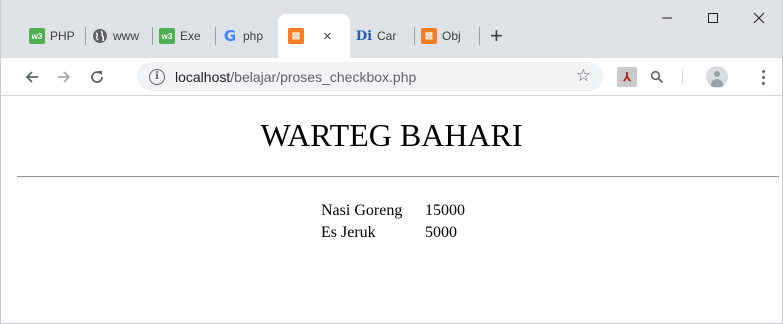 This screenshot has height=324, width=783. Describe the element at coordinates (323, 76) in the screenshot. I see `url-path: /belajar/proses_checkbox.php` at that location.